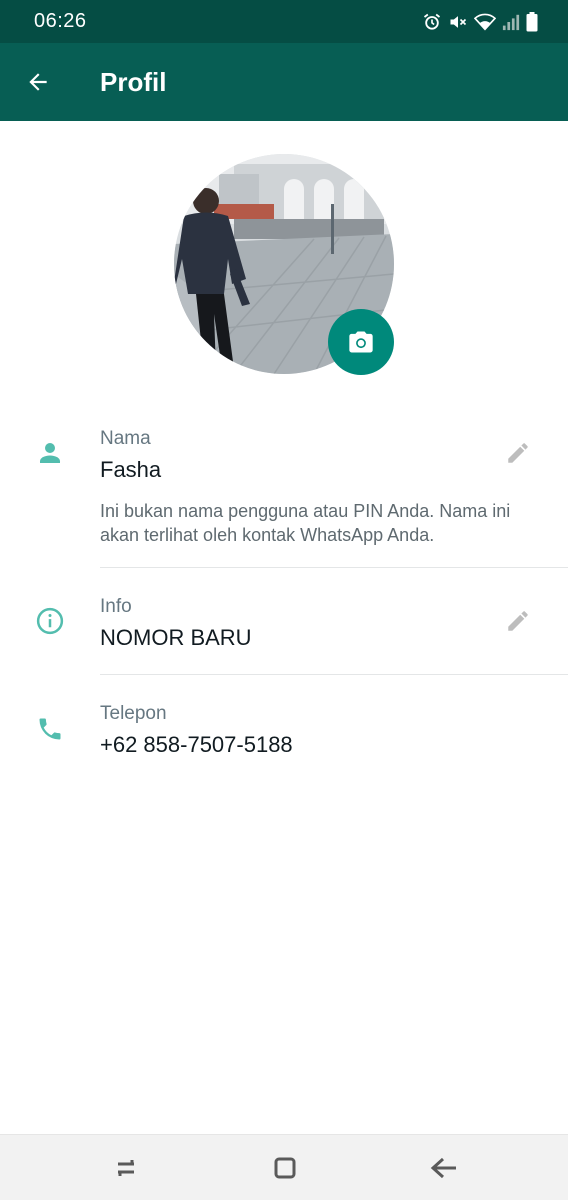 This screenshot has height=1200, width=568. I want to click on back-button, so click(38, 82).